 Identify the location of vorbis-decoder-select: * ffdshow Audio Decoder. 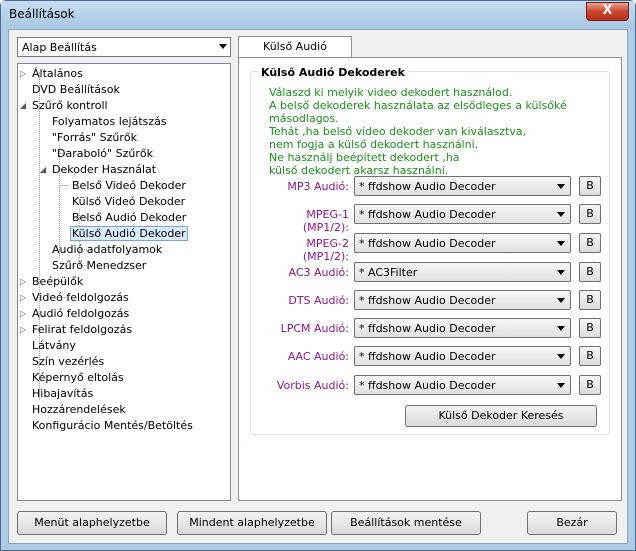
(462, 385).